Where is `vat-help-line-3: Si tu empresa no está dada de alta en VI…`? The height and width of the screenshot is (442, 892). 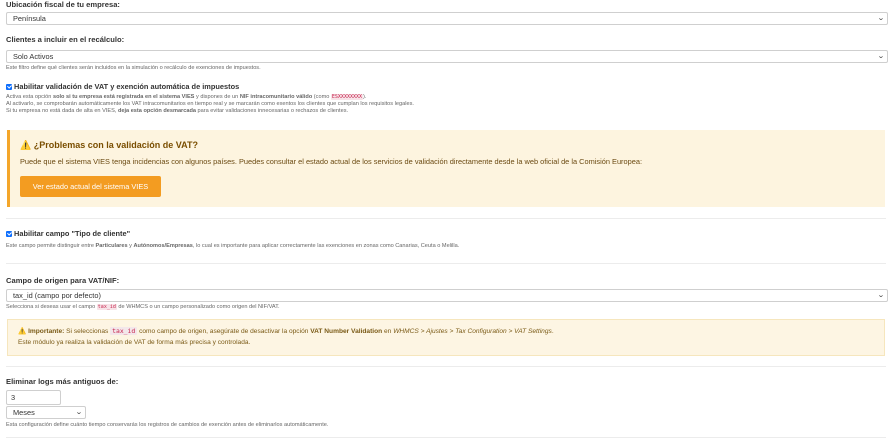 vat-help-line-3: Si tu empresa no está dada de alta en VI… is located at coordinates (446, 111).